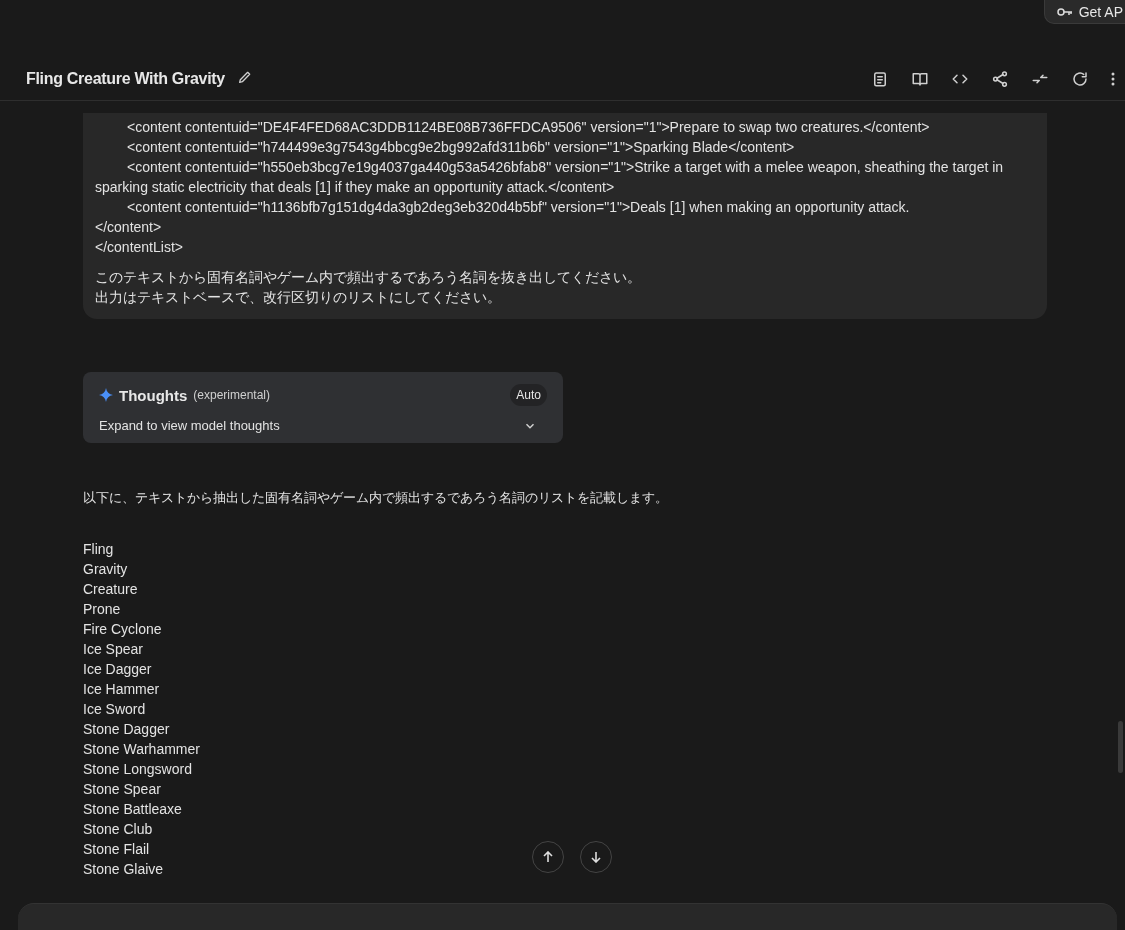 This screenshot has width=1125, height=930. Describe the element at coordinates (139, 247) in the screenshot. I see `code-line: </contentList>` at that location.